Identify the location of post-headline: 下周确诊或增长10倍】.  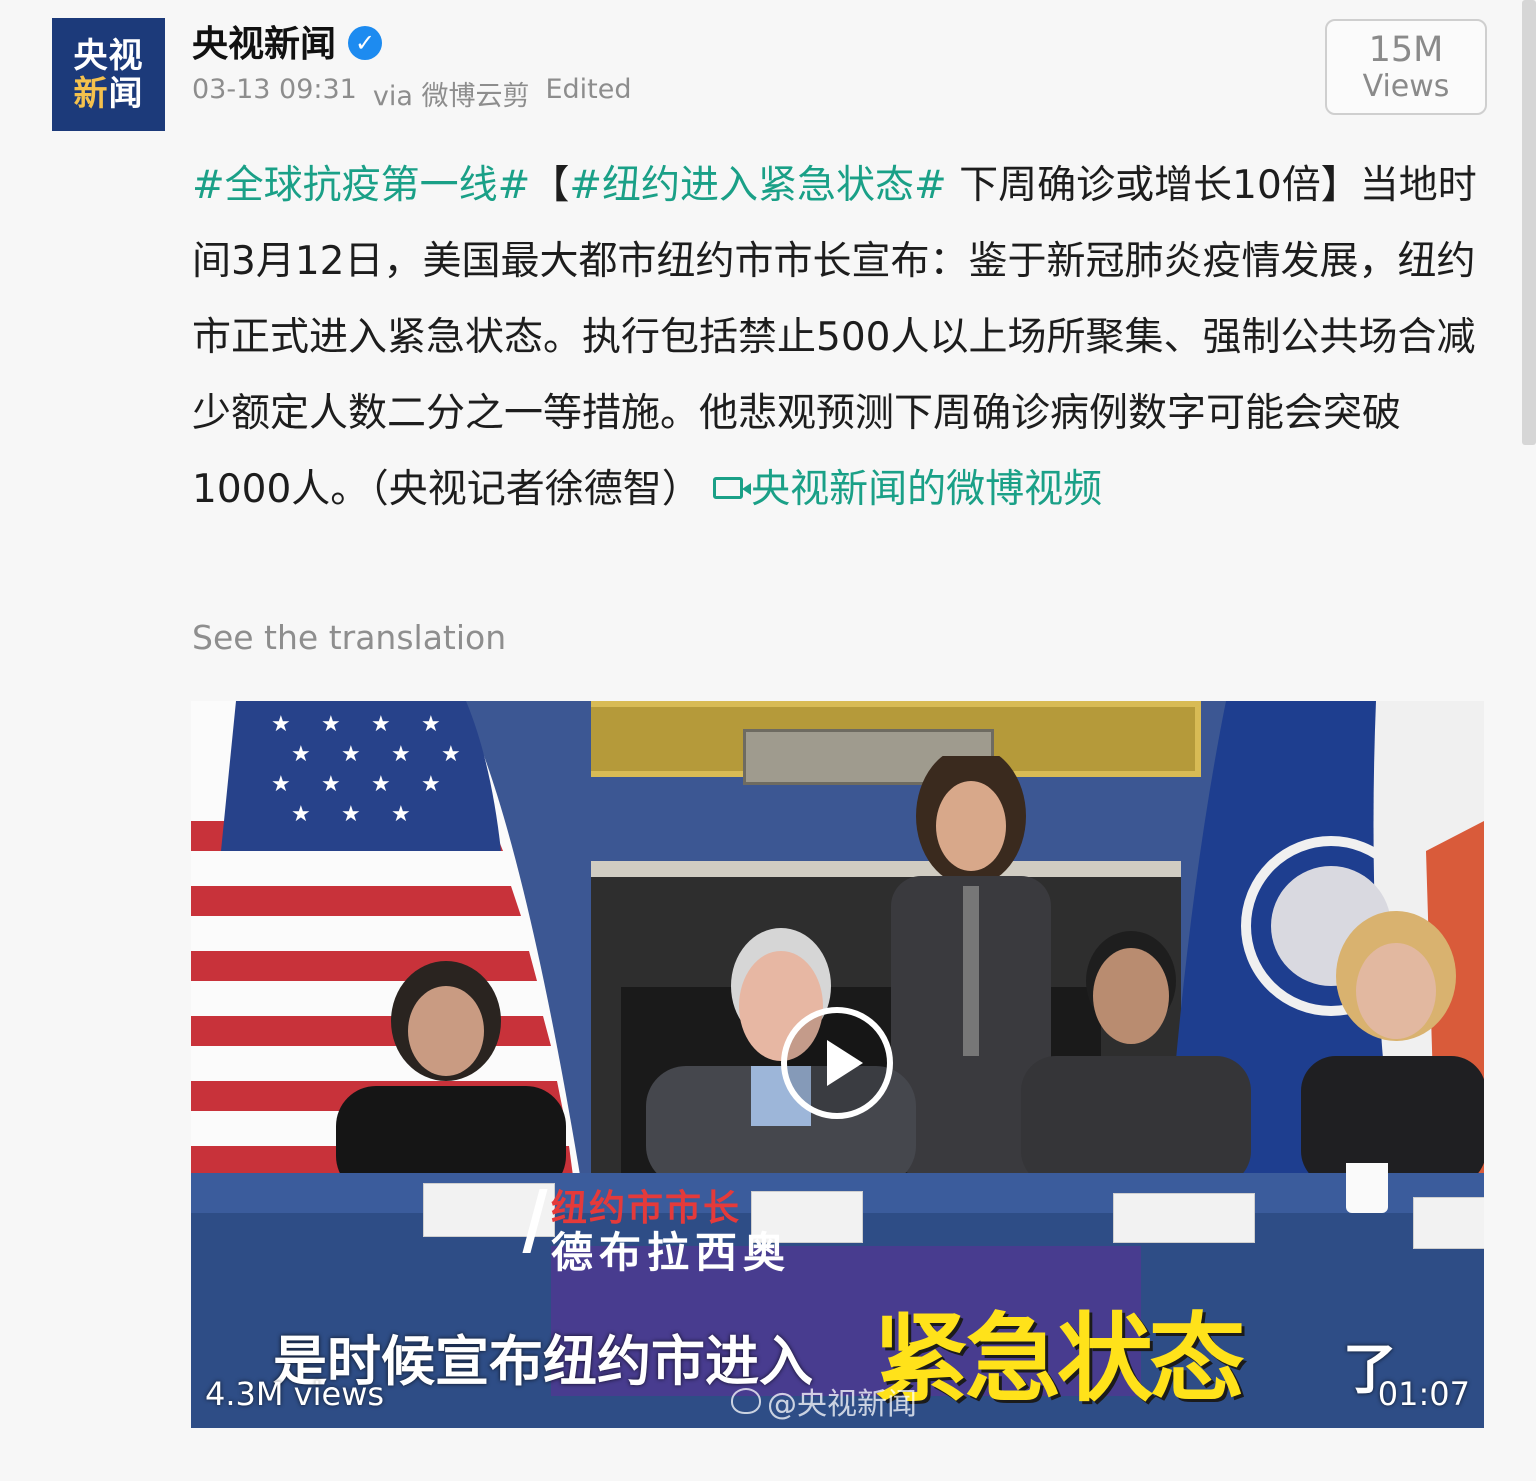
(1153, 185).